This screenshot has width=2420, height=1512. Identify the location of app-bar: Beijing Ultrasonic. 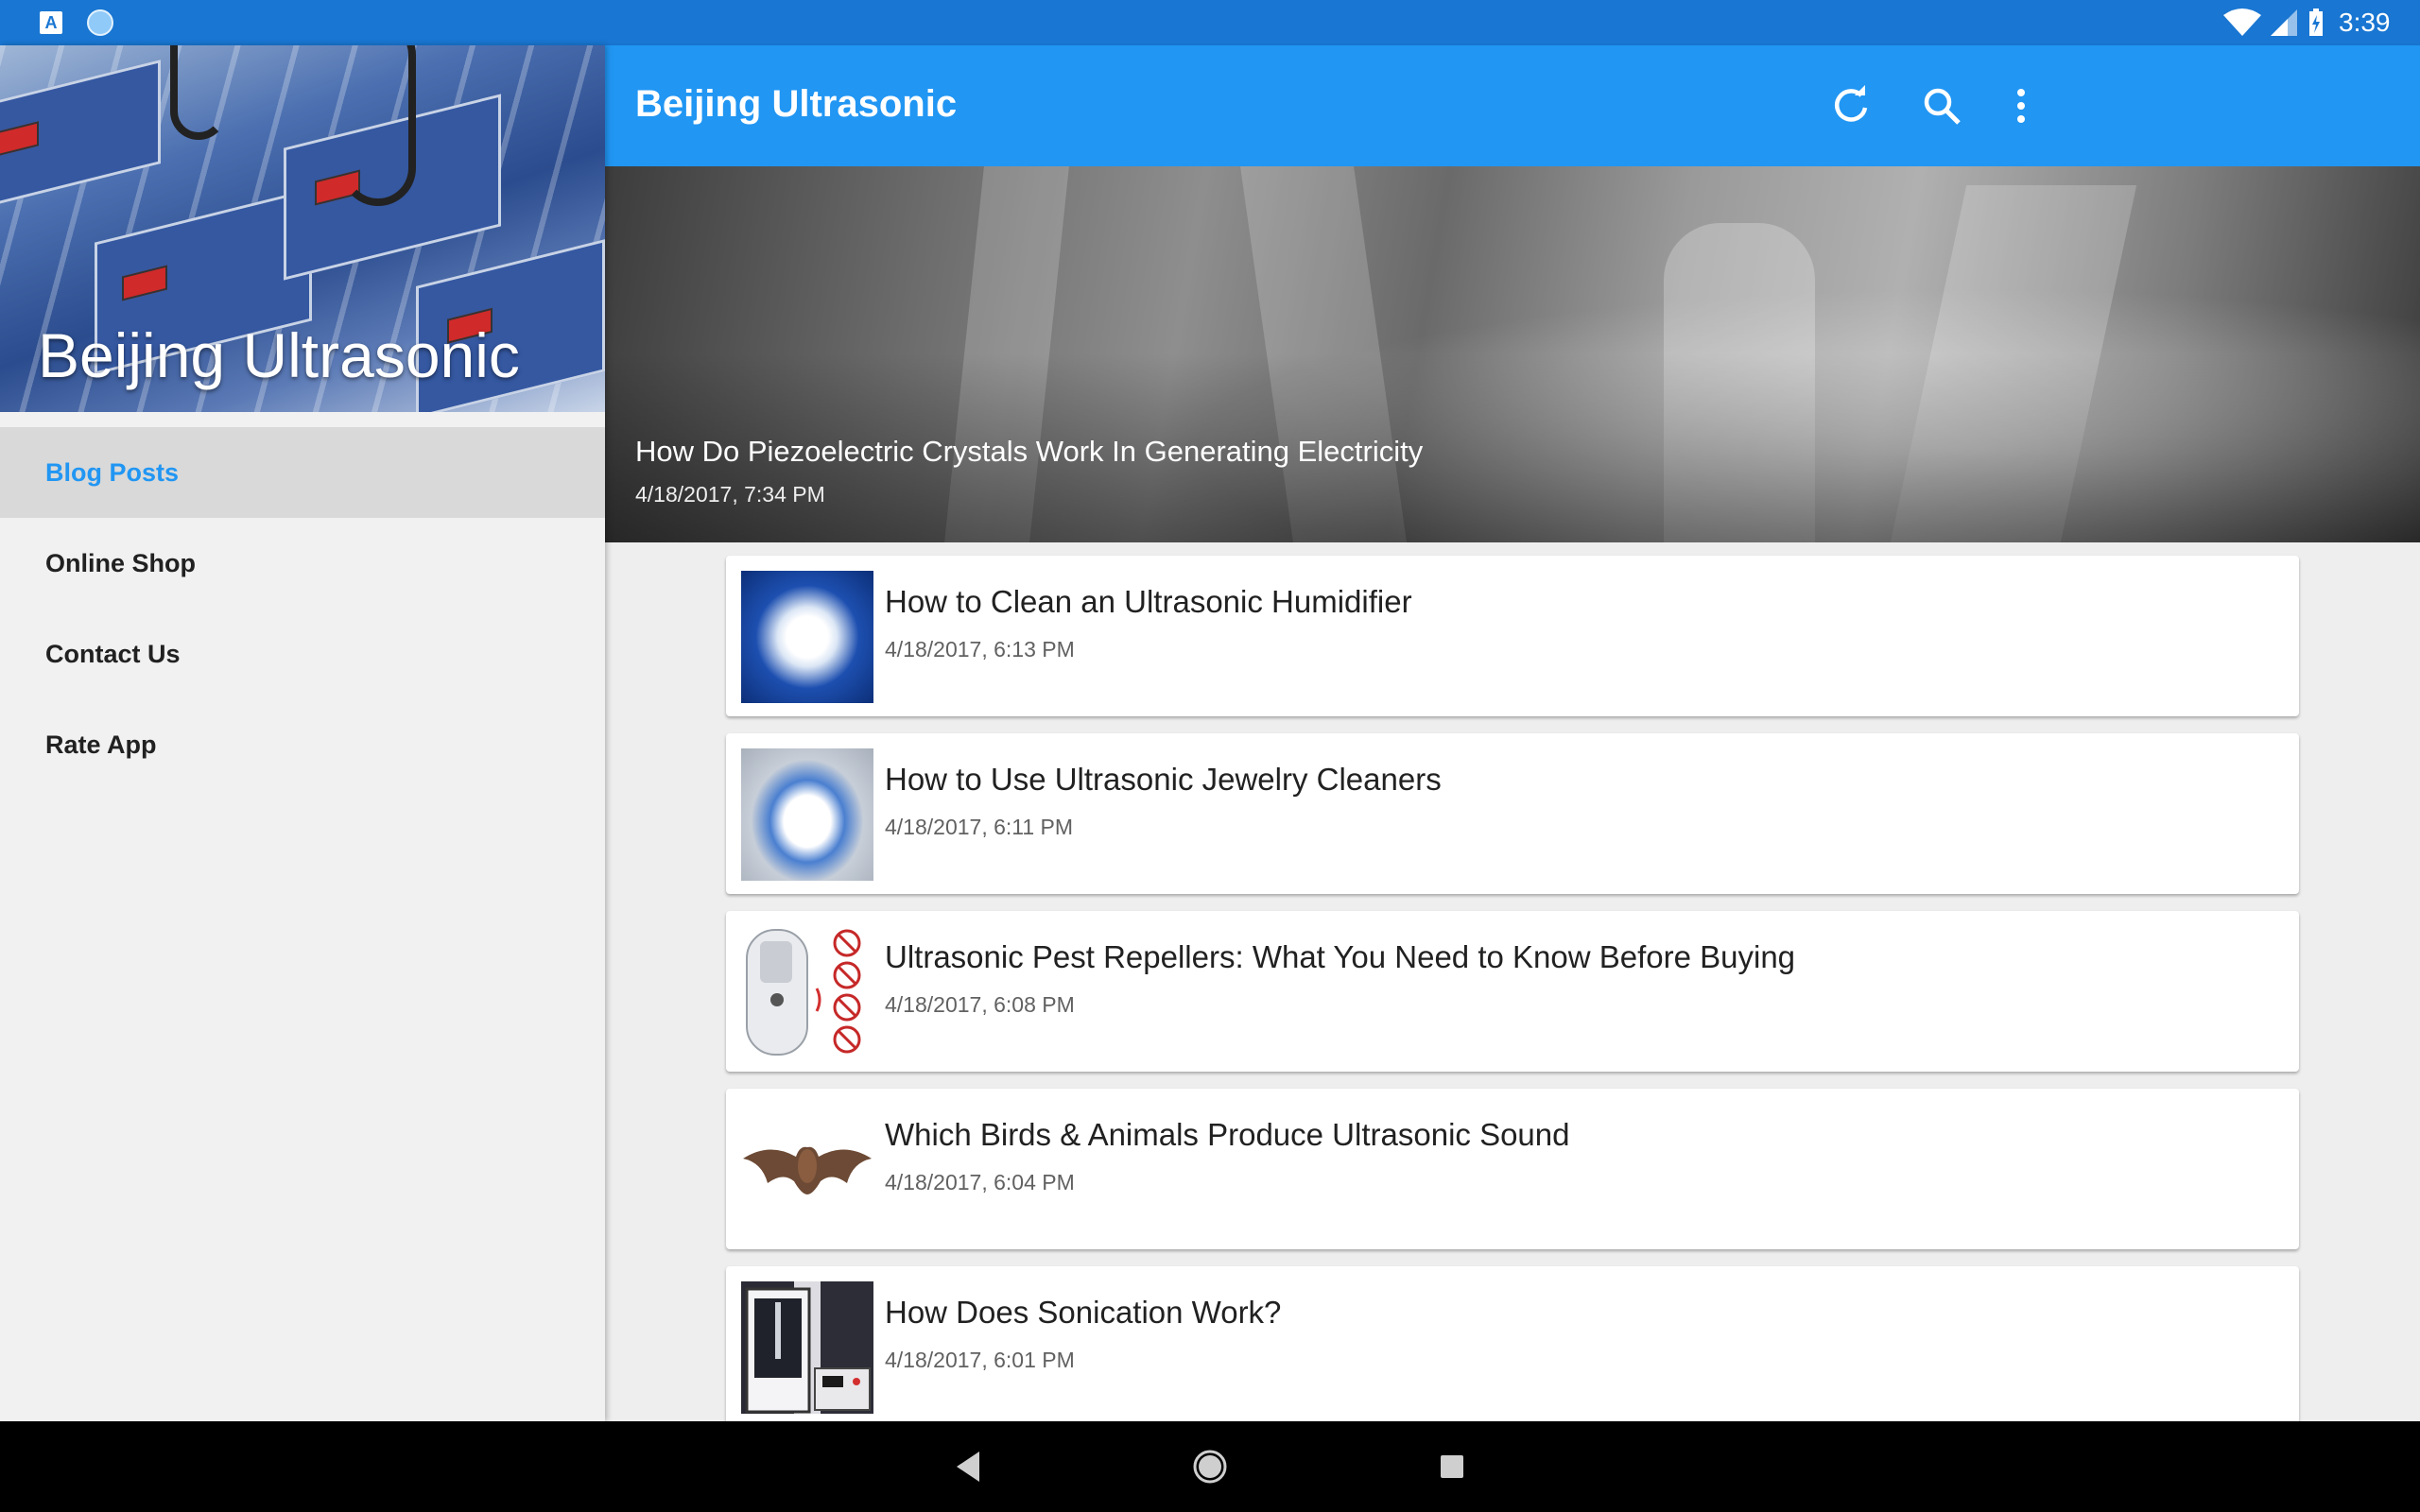
(1512, 105).